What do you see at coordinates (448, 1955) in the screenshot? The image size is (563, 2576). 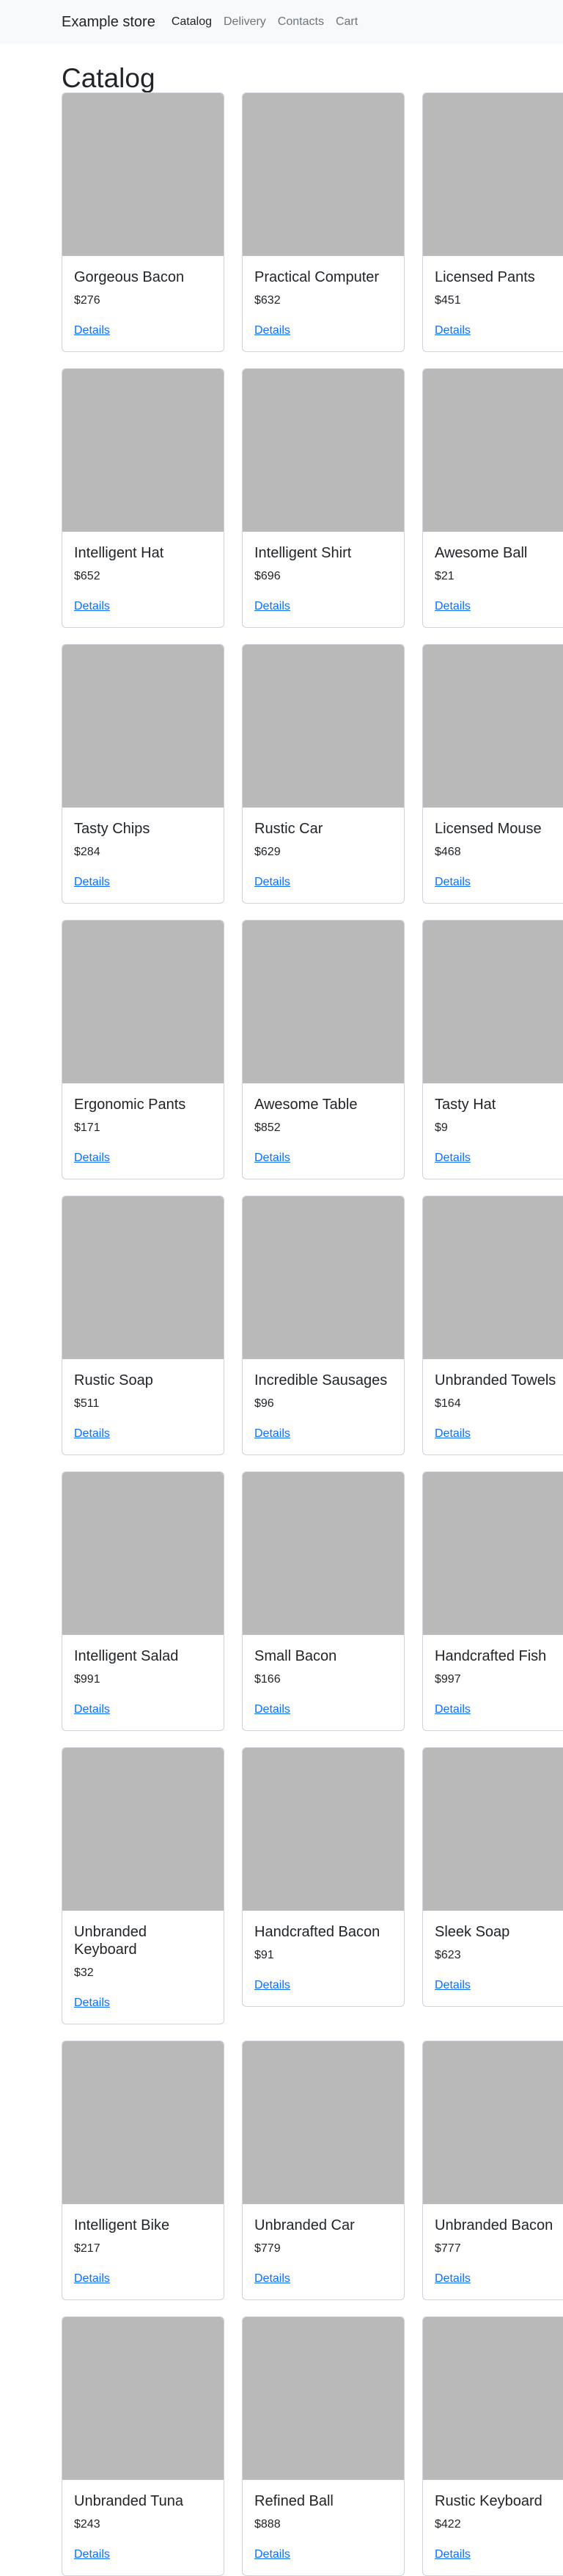 I see `product-price: $623` at bounding box center [448, 1955].